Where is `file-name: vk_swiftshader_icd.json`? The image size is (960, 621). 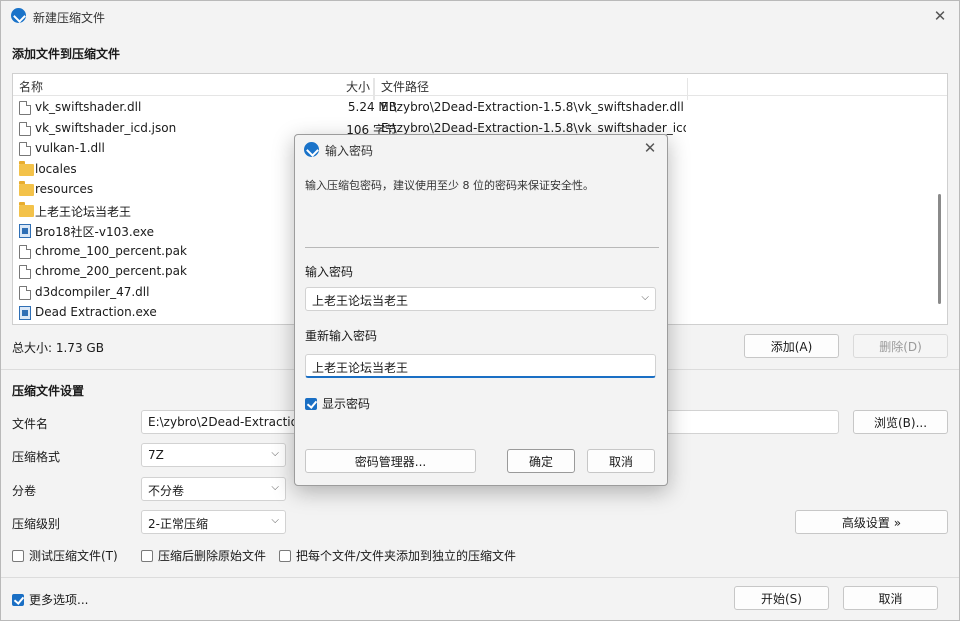 file-name: vk_swiftshader_icd.json is located at coordinates (106, 128).